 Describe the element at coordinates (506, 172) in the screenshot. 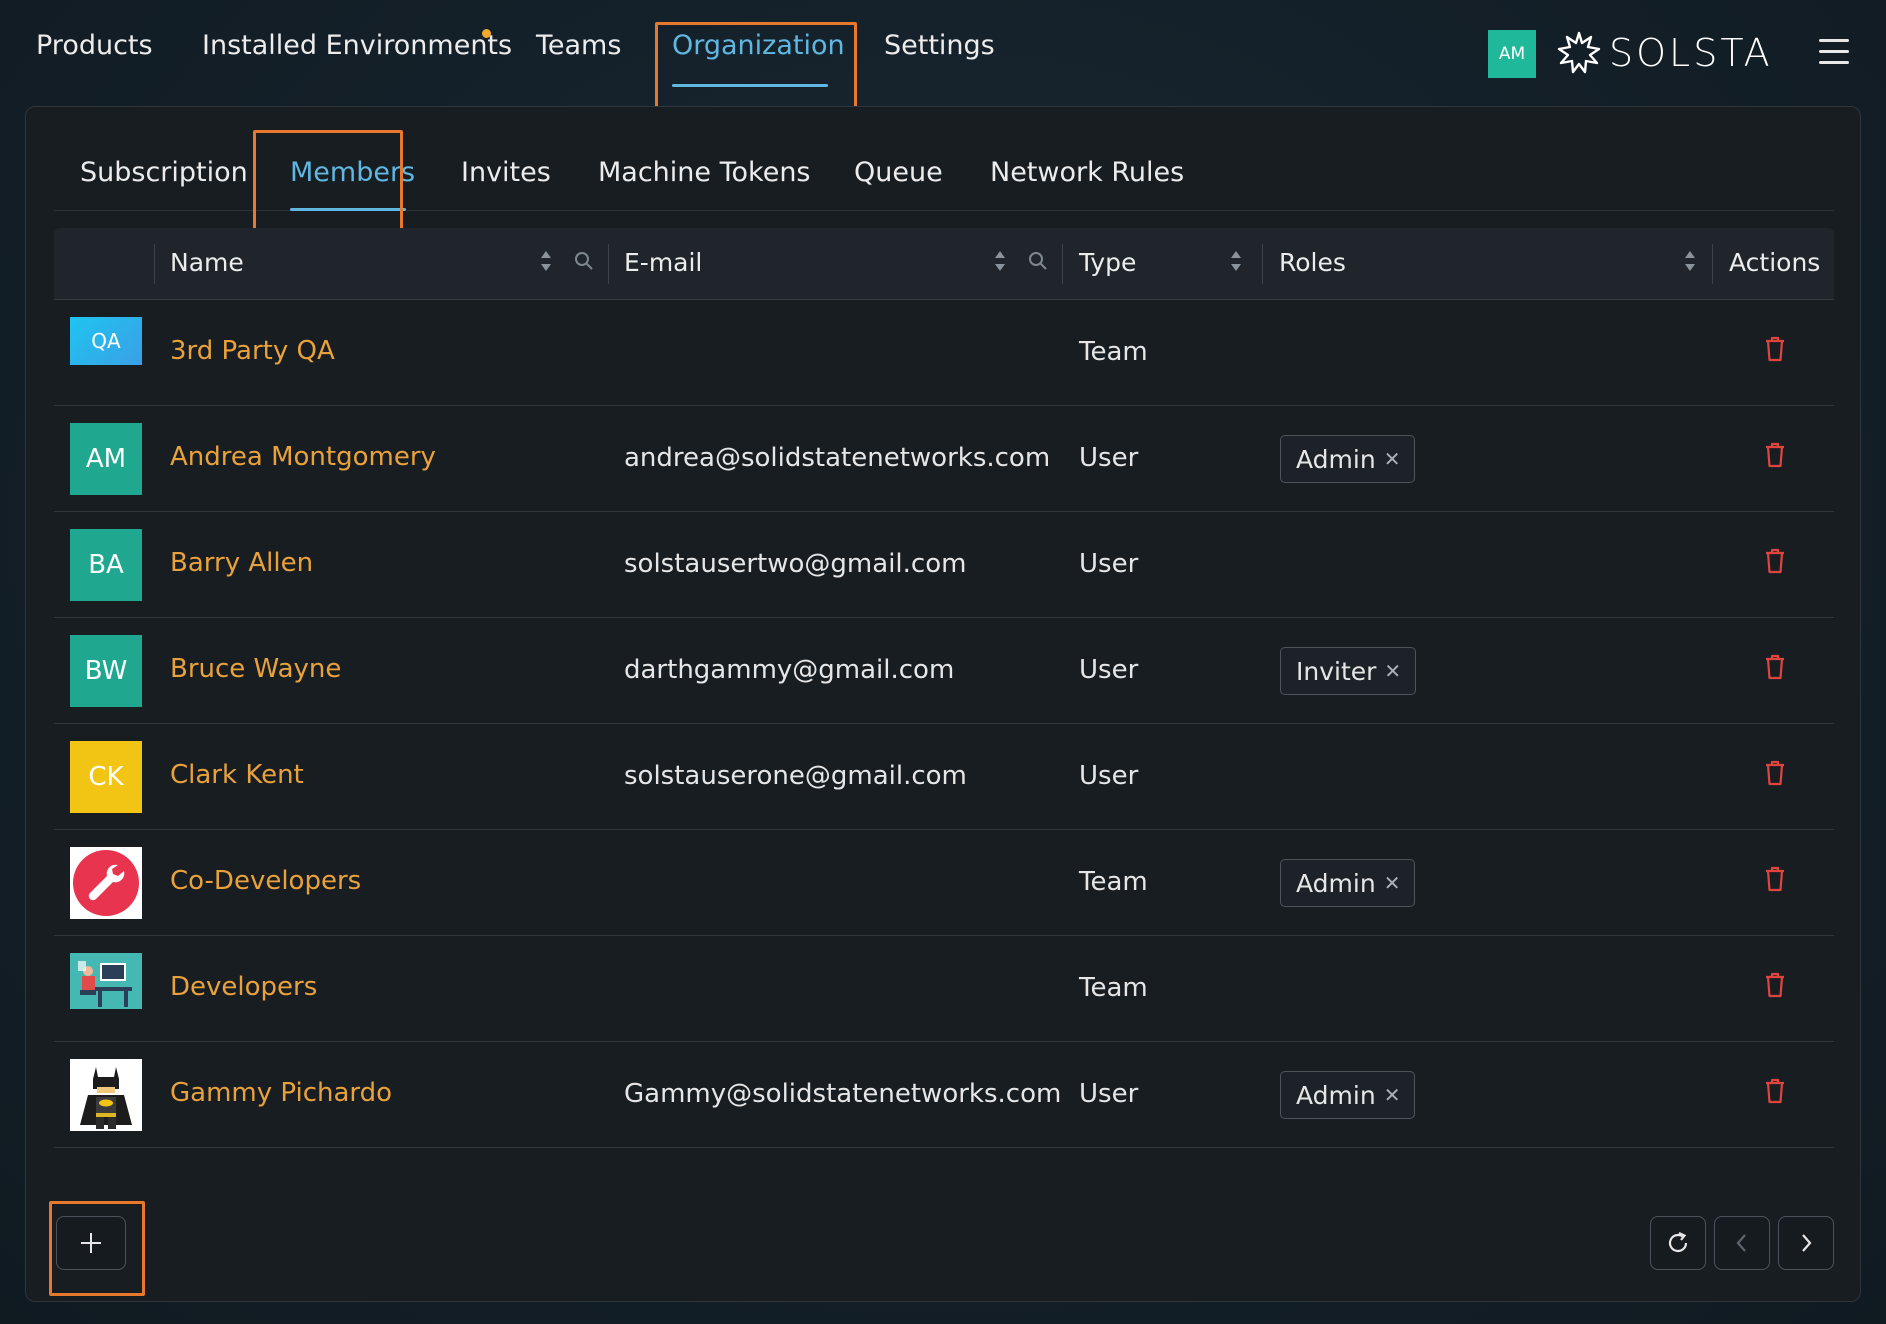

I see `tab-invites: Invites` at that location.